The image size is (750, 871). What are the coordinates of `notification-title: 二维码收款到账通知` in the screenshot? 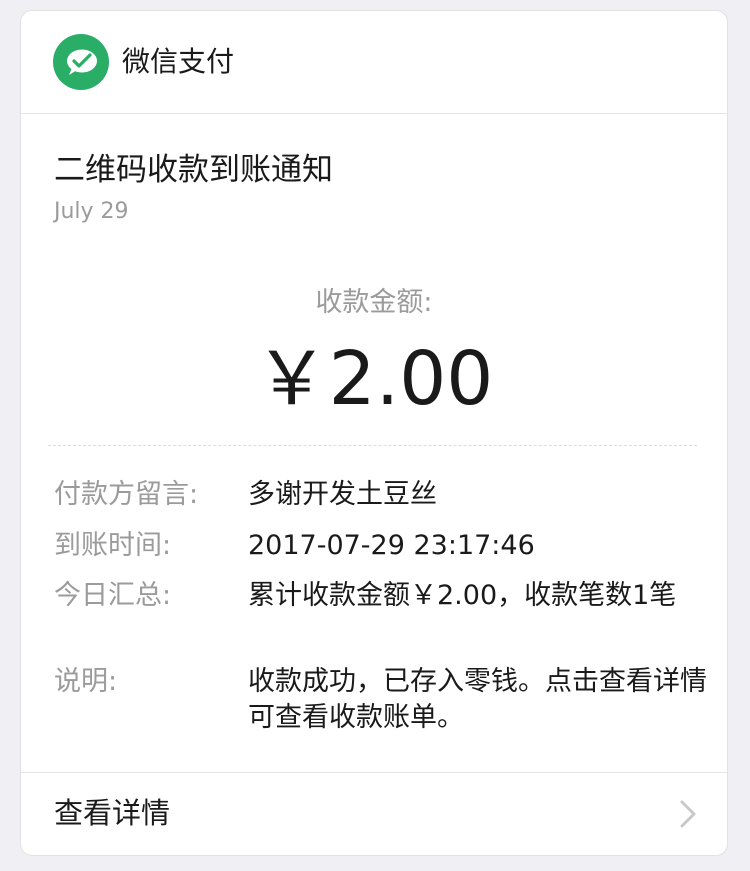 It's located at (193, 170).